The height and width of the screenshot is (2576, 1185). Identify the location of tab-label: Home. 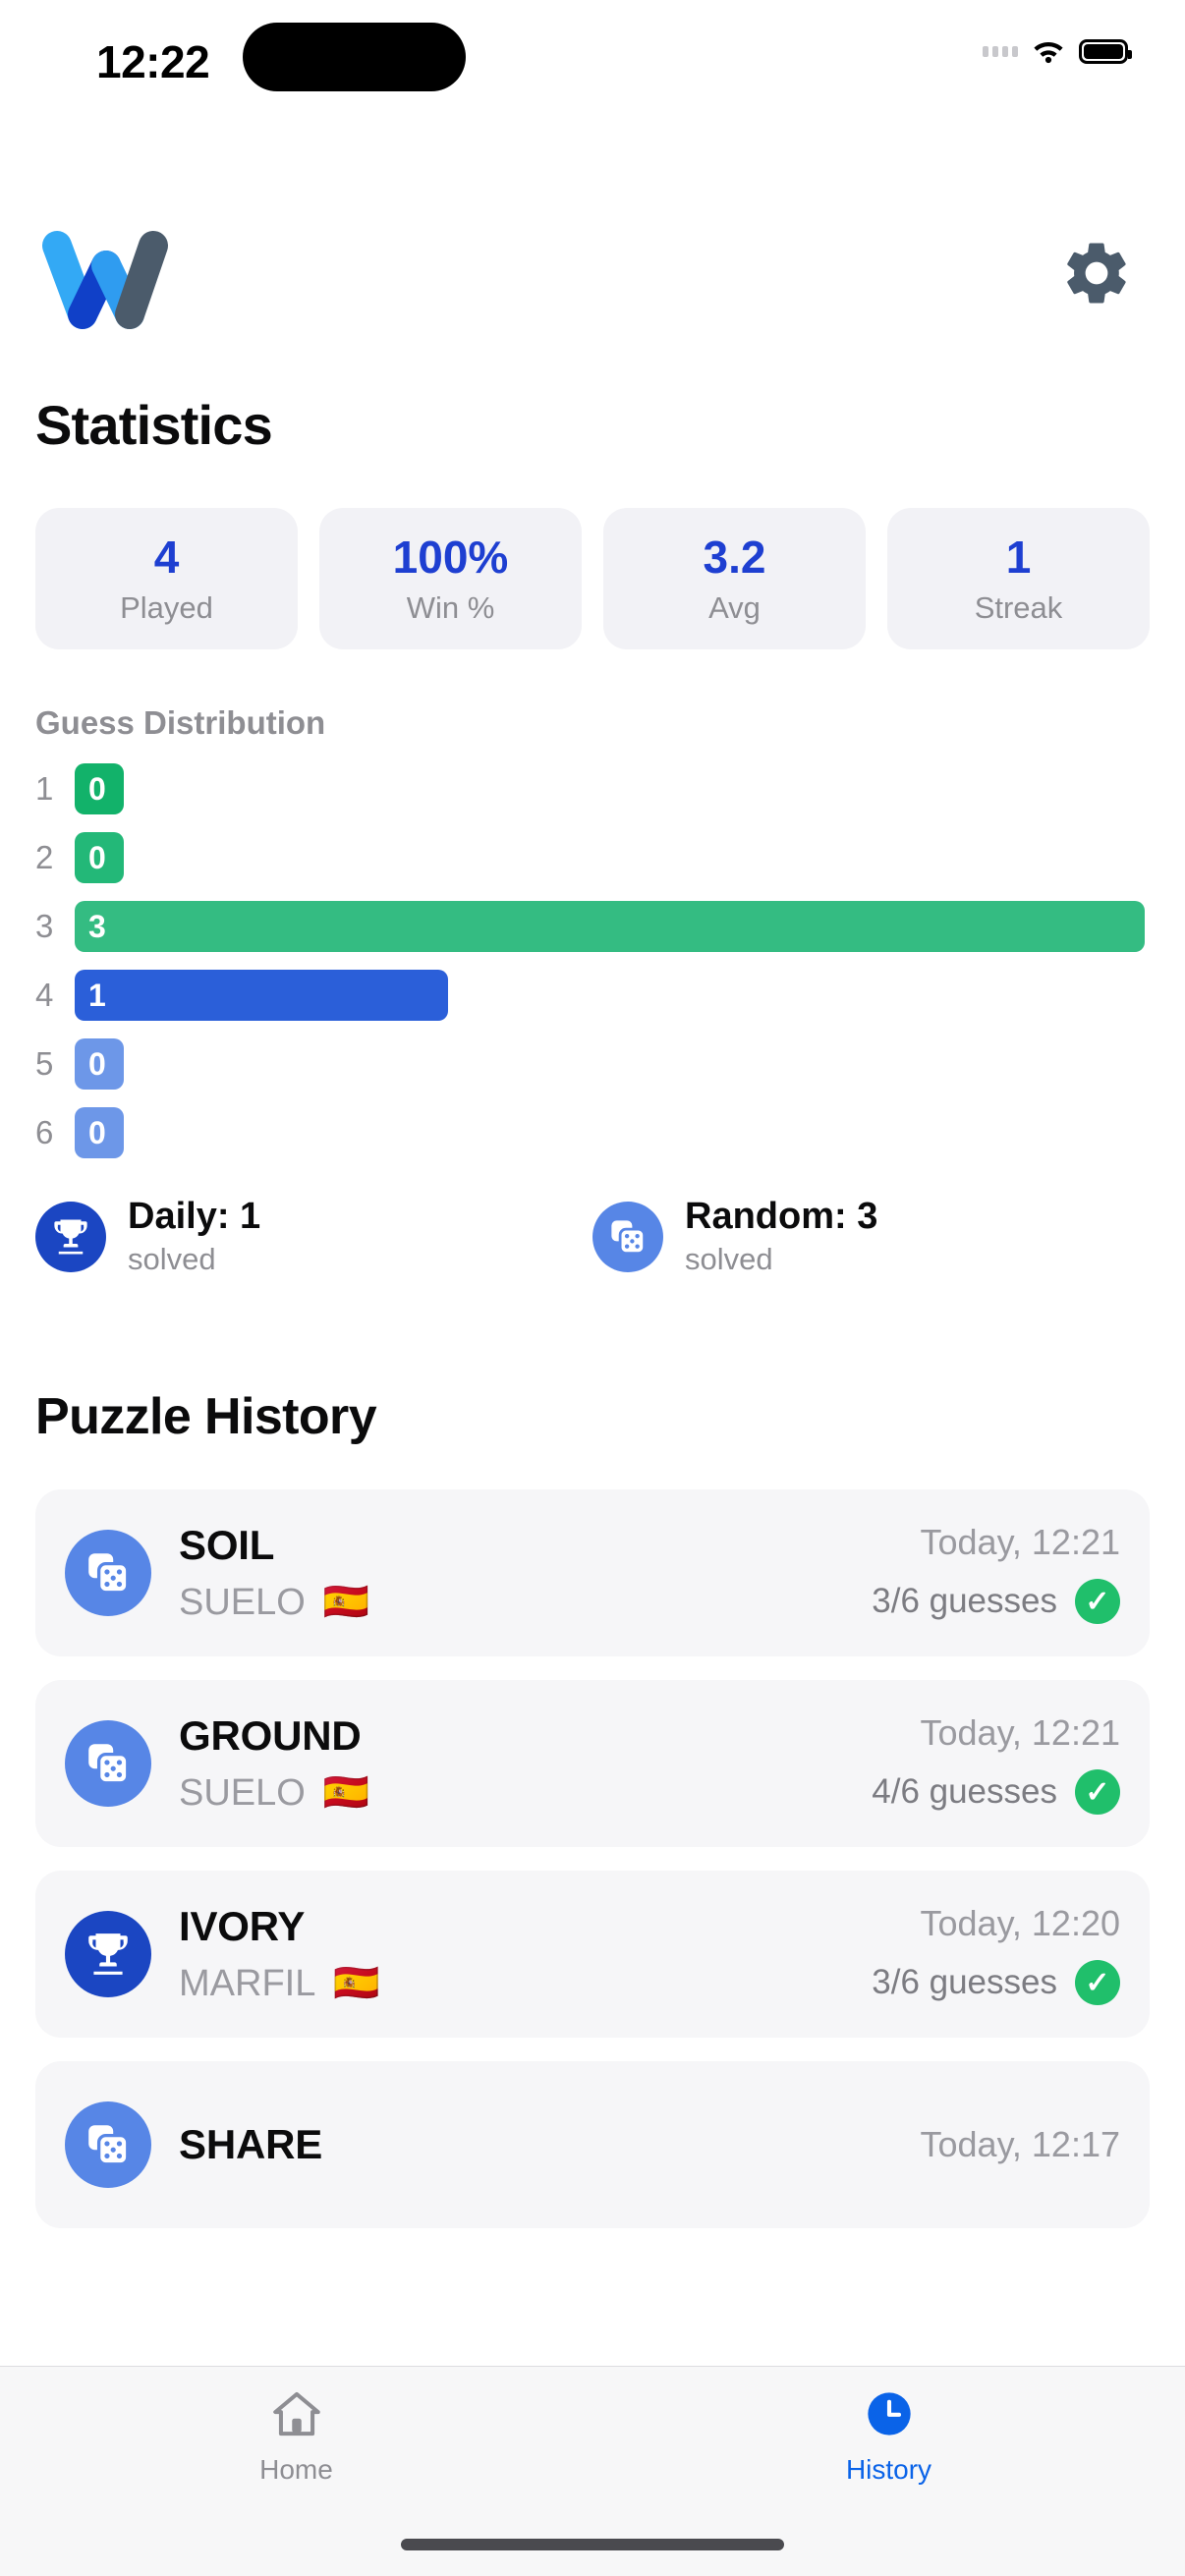
(296, 2469).